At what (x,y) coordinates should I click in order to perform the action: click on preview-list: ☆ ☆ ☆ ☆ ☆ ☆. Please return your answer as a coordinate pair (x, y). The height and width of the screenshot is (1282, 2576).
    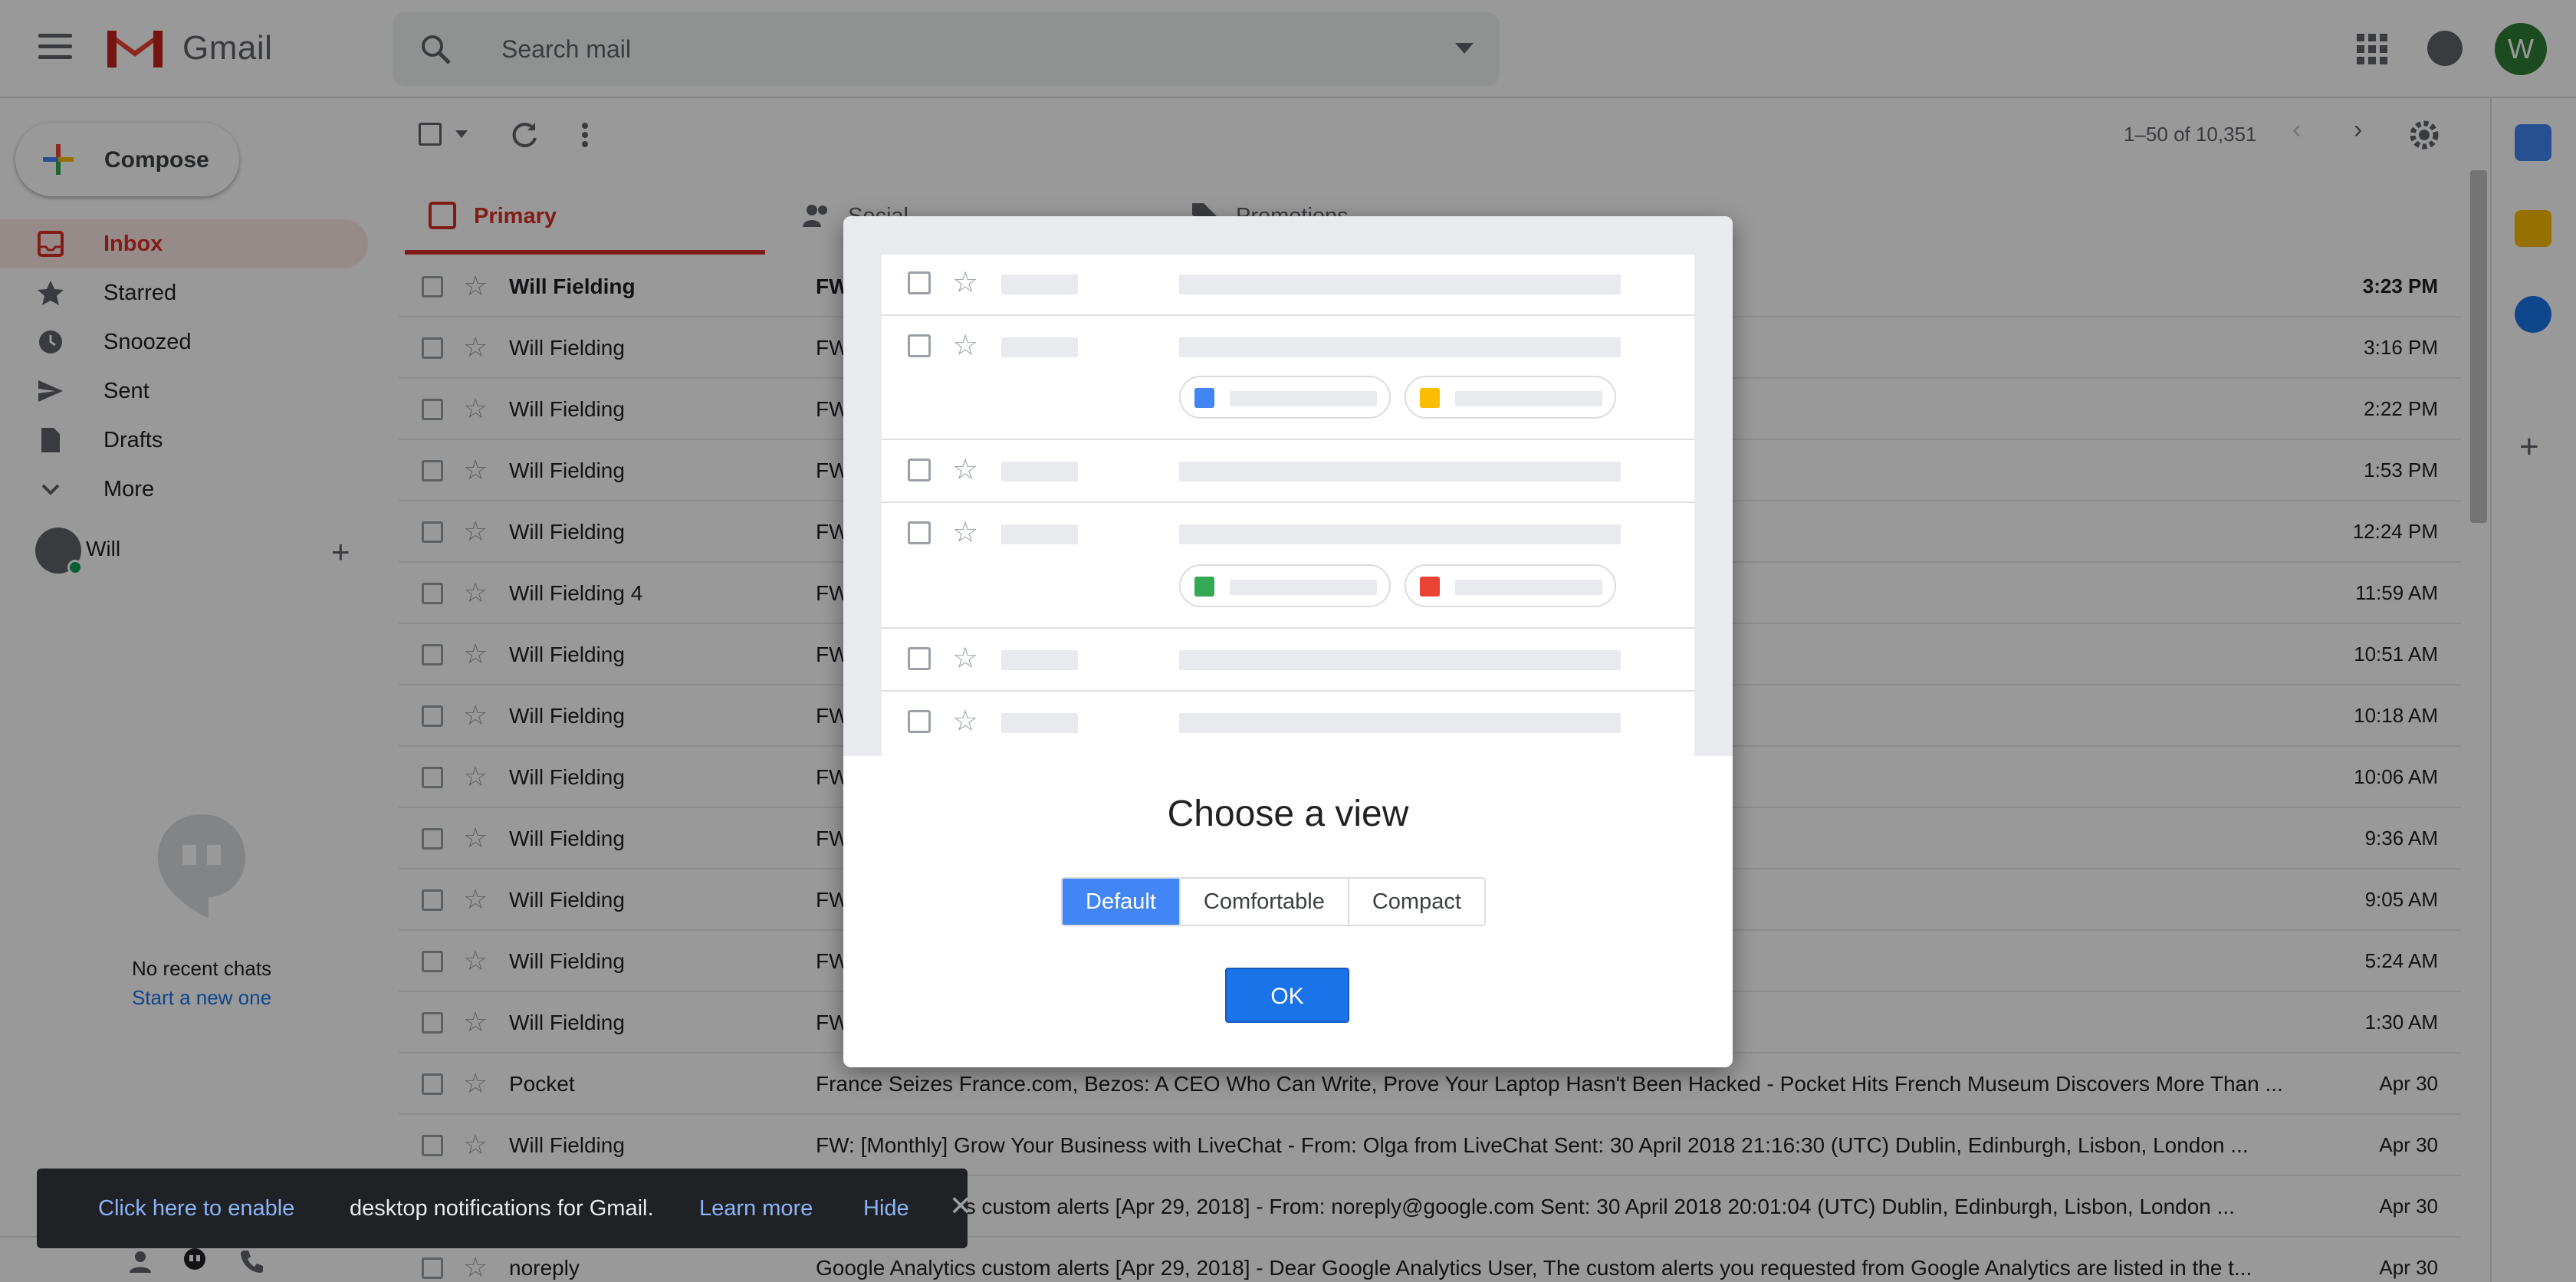
    Looking at the image, I should click on (1288, 505).